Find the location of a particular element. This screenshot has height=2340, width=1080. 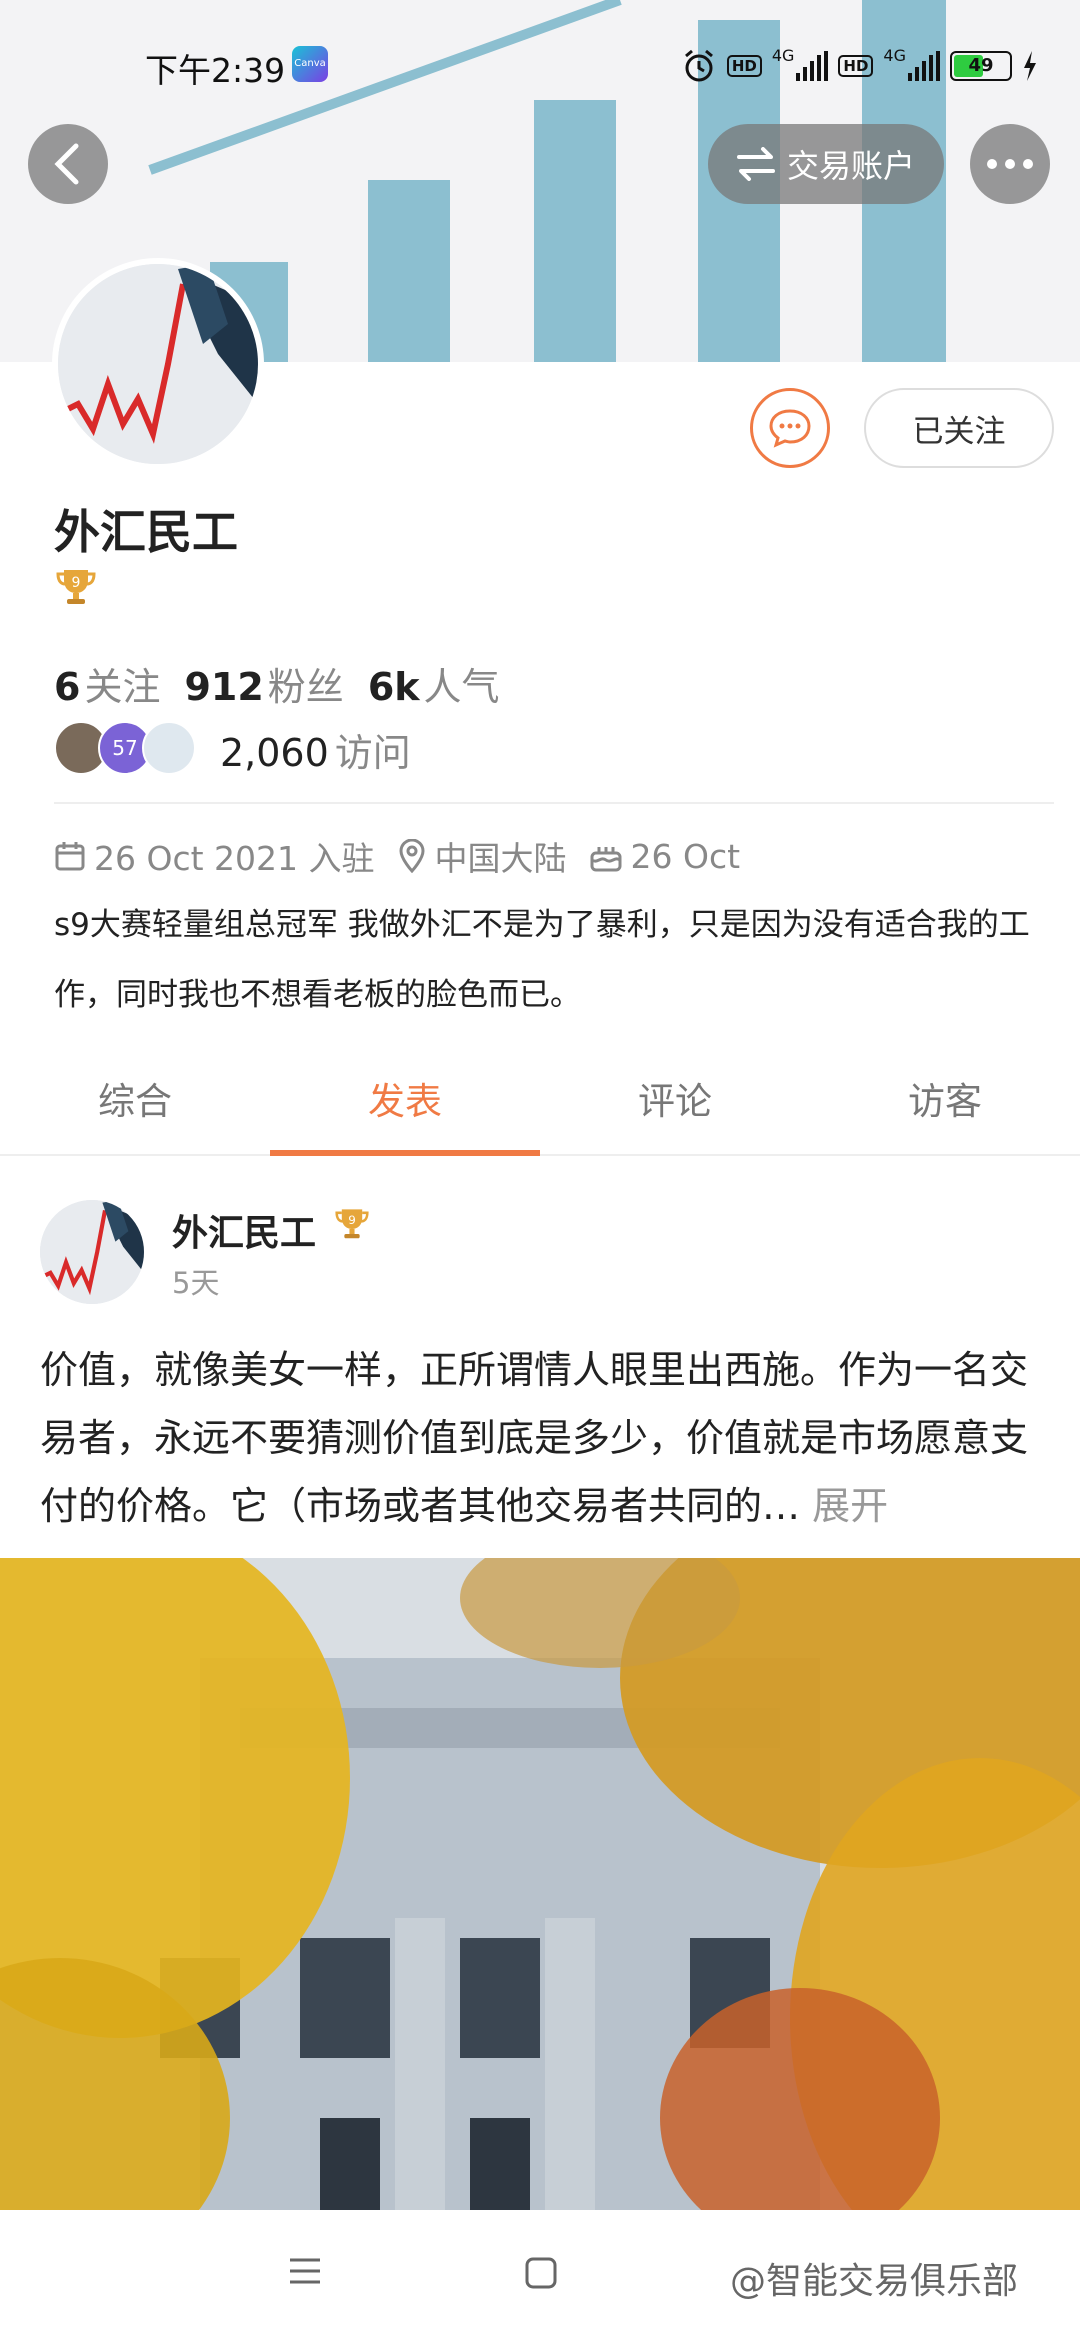

stat-value: 6k is located at coordinates (393, 687).